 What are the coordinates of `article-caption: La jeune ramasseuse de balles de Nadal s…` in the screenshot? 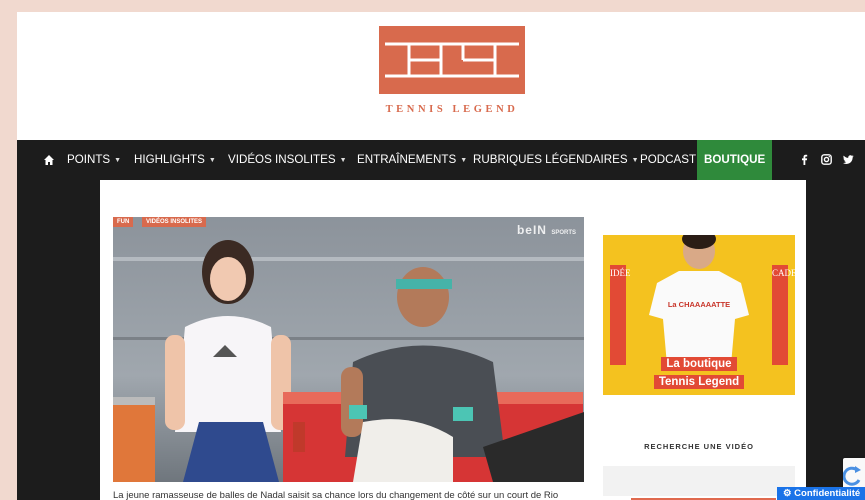 It's located at (348, 495).